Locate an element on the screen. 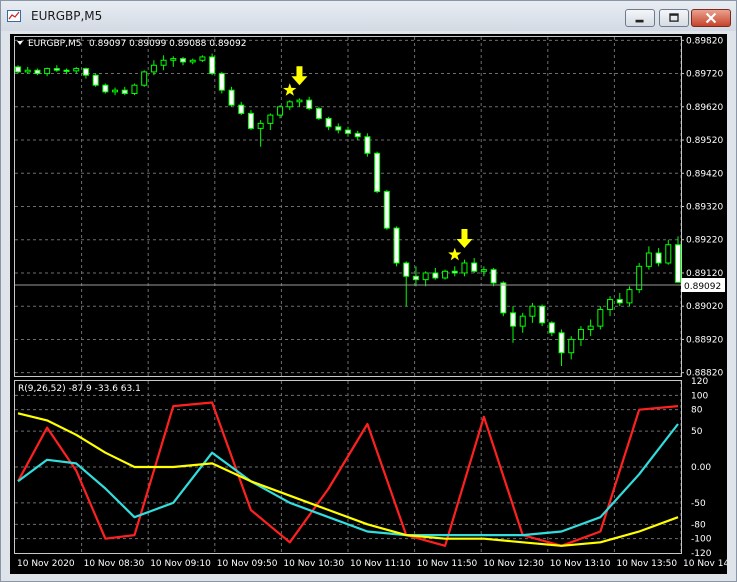 The width and height of the screenshot is (737, 582). time-tick-label: 10 Nov 11:50 is located at coordinates (447, 564).